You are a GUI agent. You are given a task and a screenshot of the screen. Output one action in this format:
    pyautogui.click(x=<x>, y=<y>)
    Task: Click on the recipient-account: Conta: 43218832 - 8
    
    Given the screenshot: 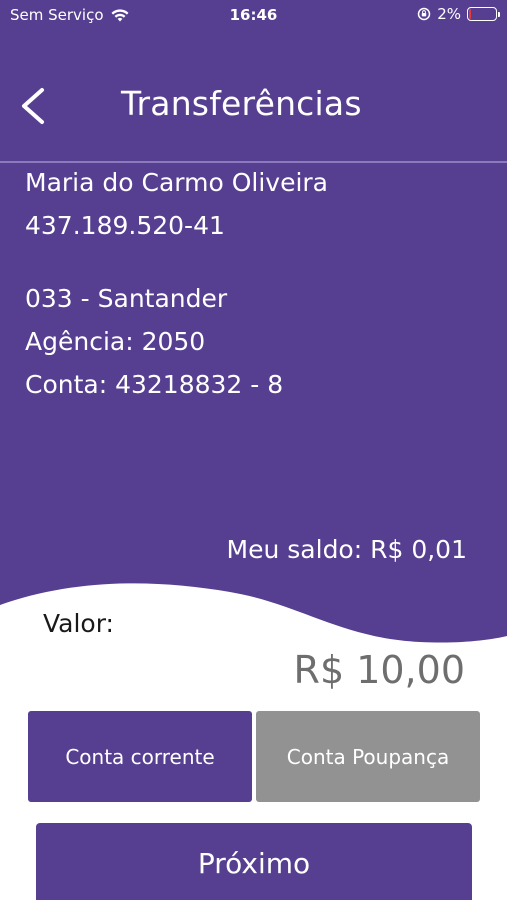 What is the action you would take?
    pyautogui.click(x=154, y=384)
    